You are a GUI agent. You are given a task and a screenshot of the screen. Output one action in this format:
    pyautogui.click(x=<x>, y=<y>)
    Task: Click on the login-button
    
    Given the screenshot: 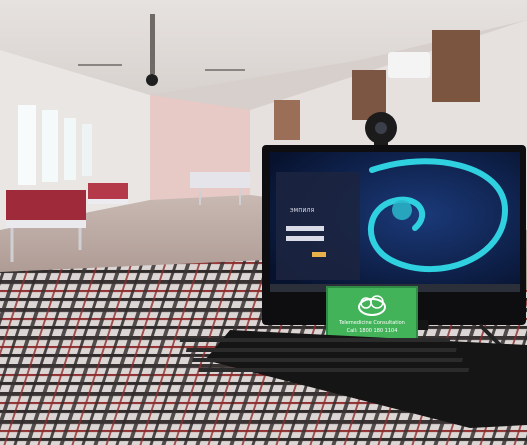 What is the action you would take?
    pyautogui.click(x=319, y=254)
    